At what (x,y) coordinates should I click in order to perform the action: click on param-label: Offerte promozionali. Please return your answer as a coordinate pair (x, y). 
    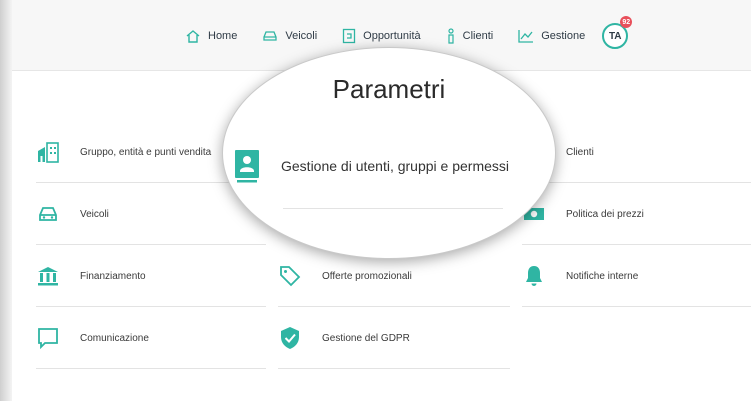
    Looking at the image, I should click on (367, 276).